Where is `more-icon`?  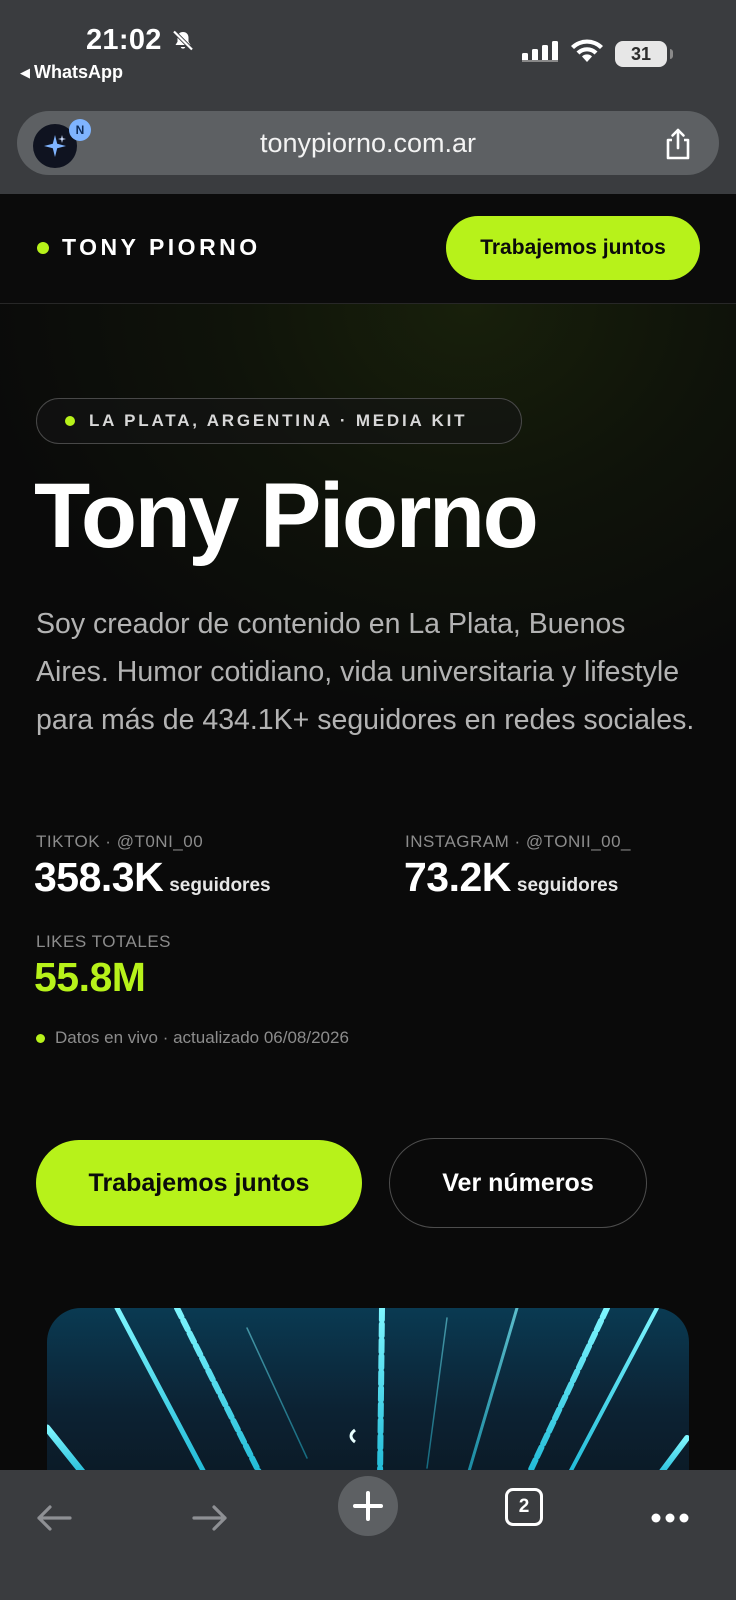
more-icon is located at coordinates (670, 1518).